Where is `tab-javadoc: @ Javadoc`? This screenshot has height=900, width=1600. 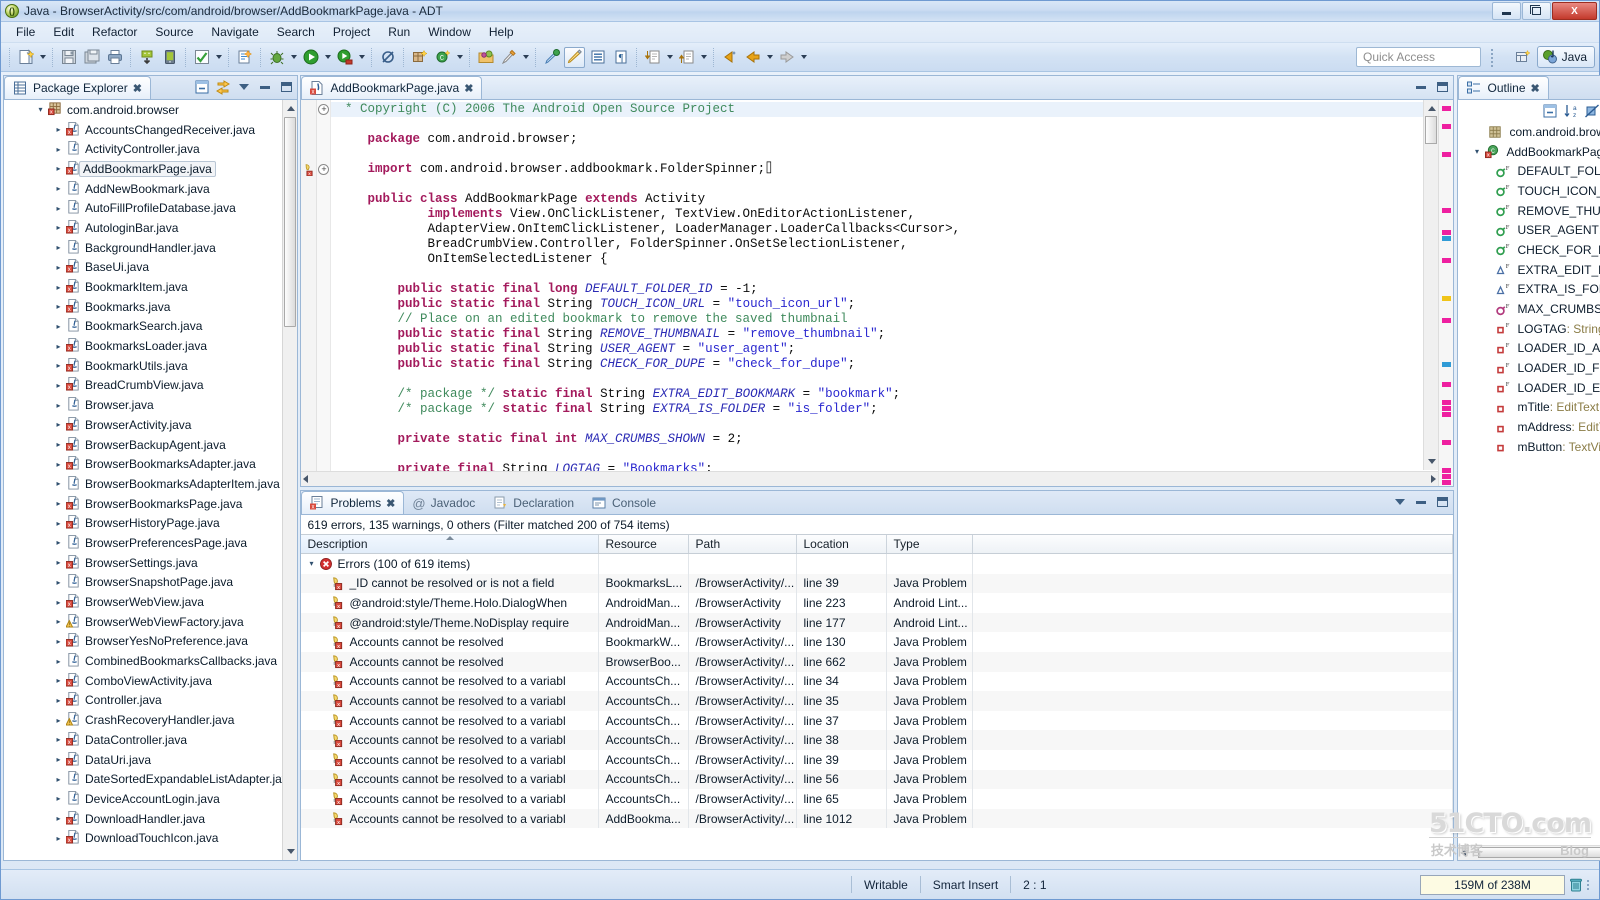
tab-javadoc: @ Javadoc is located at coordinates (444, 502).